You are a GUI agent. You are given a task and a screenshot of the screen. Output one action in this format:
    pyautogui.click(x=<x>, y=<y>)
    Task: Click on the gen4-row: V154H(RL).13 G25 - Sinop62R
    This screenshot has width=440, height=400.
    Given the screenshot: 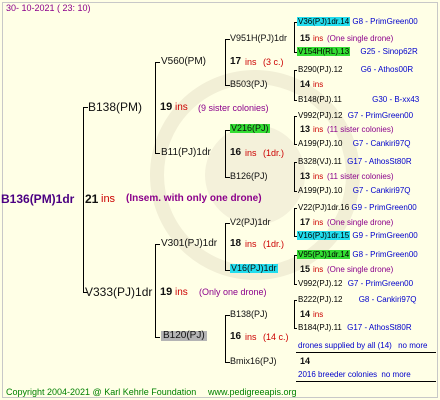 What is the action you would take?
    pyautogui.click(x=357, y=51)
    